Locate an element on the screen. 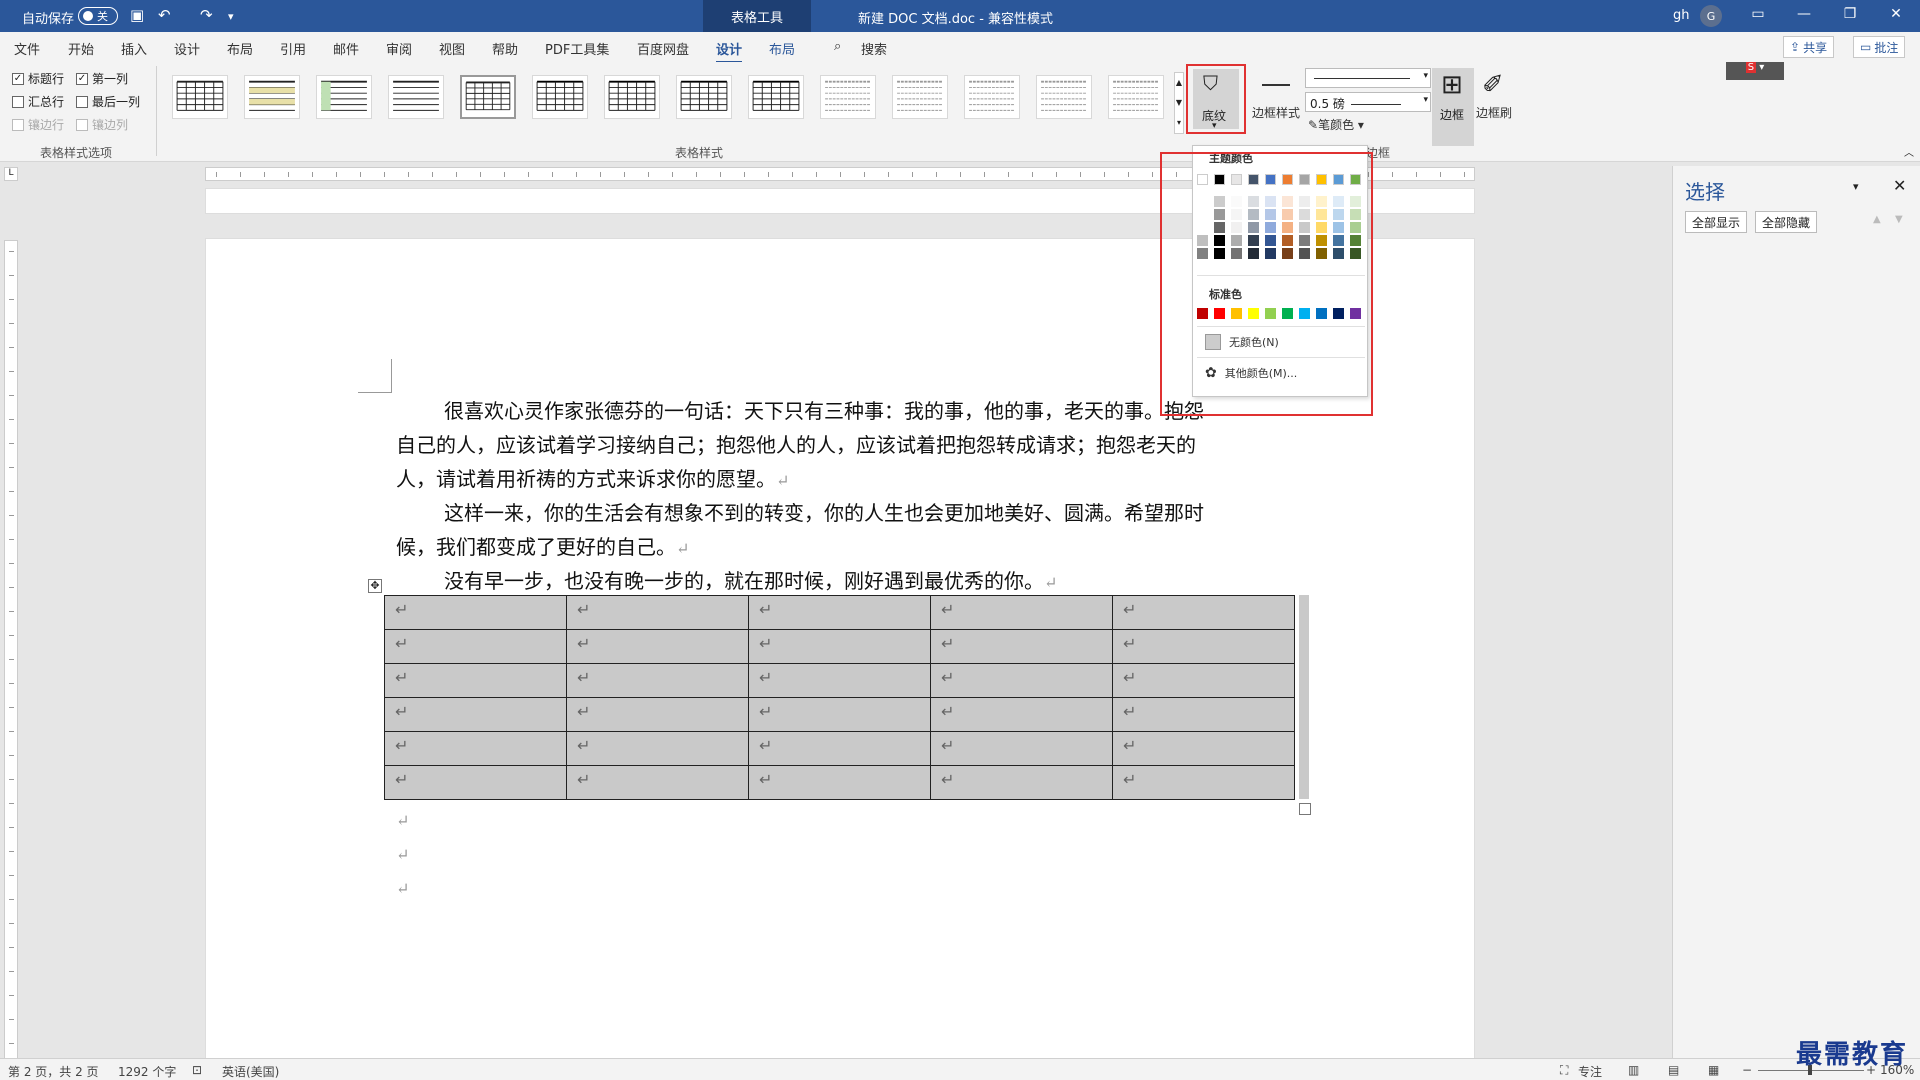  web-layout-icon: ▦ is located at coordinates (1713, 1070).